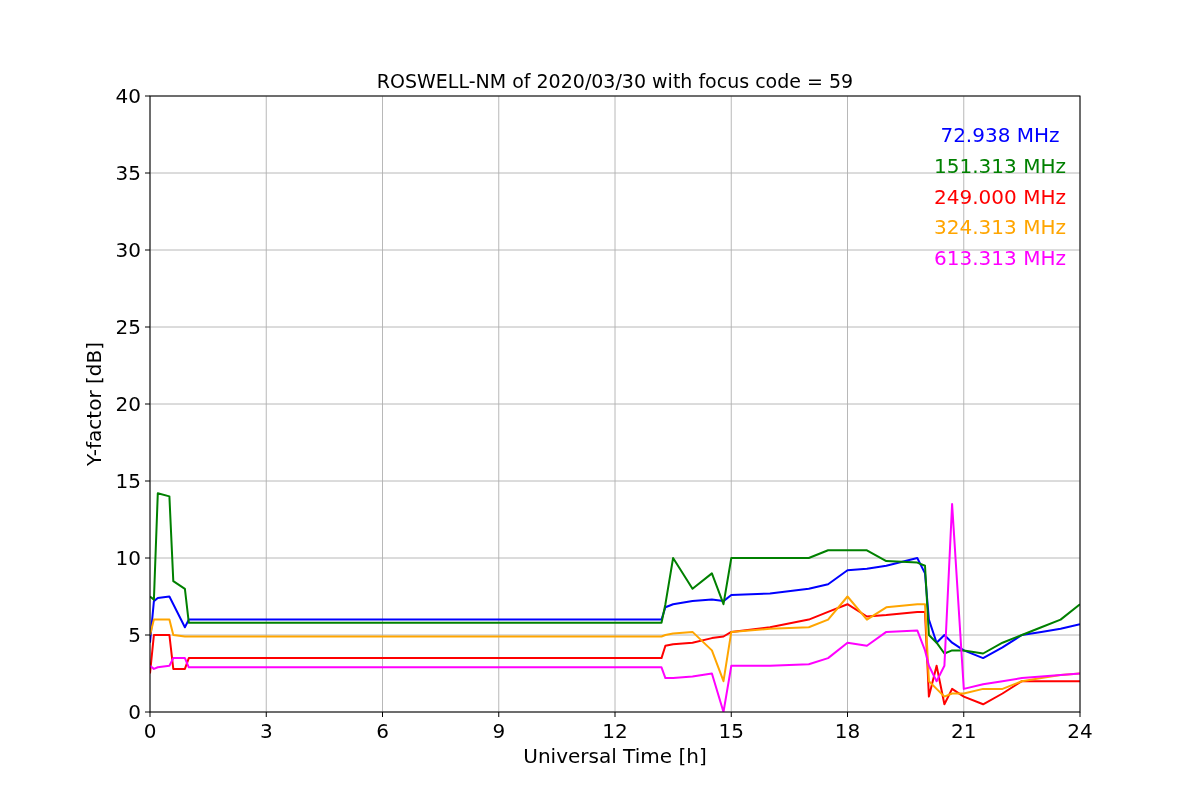  What do you see at coordinates (128, 250) in the screenshot?
I see `tick-label: 30` at bounding box center [128, 250].